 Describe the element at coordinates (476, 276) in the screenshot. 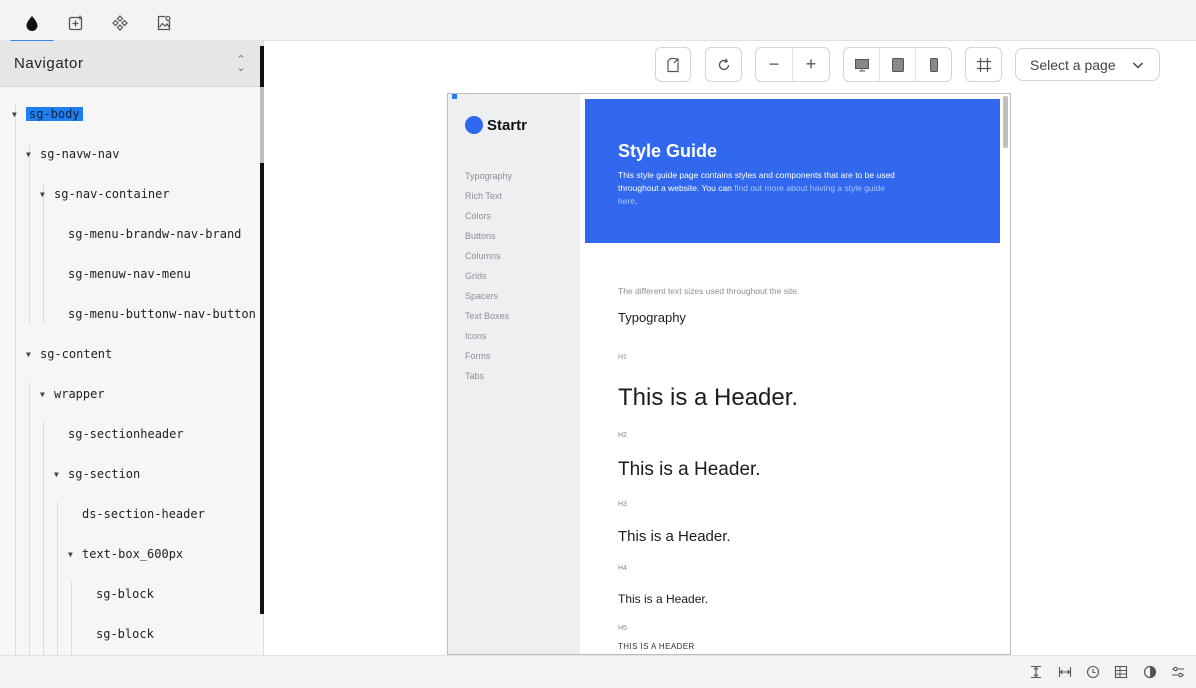

I see `preview-menu-item: Grids` at that location.